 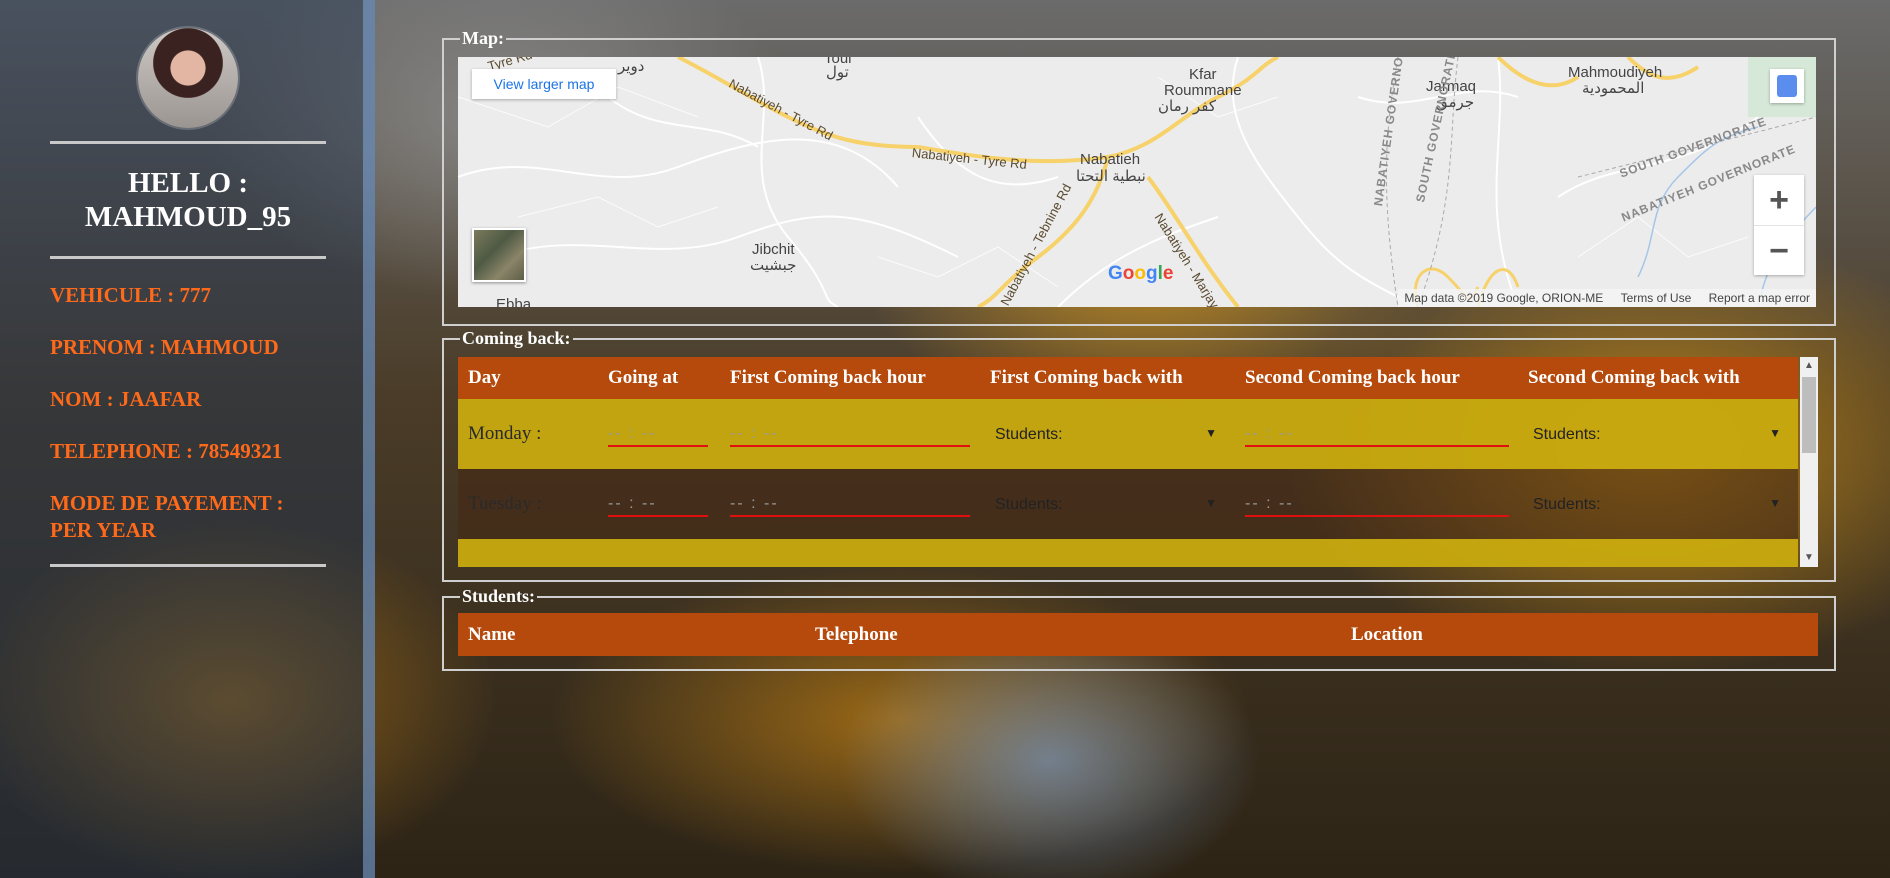 I want to click on map-label-nabatieh-ar: نبطية التحتا, so click(x=1111, y=176).